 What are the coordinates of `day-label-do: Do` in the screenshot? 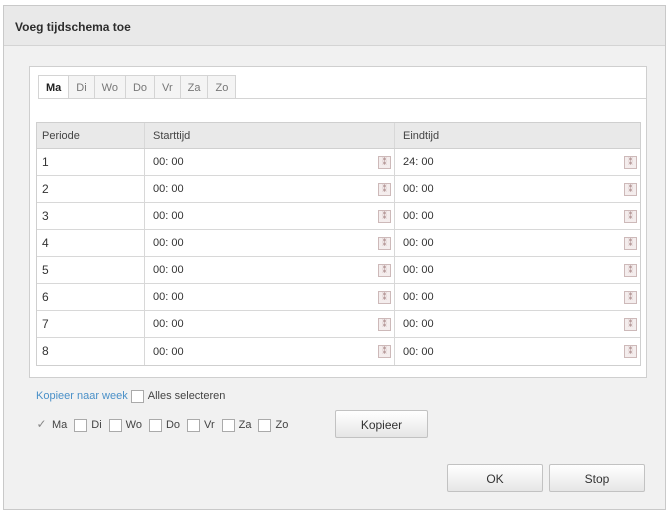 It's located at (173, 425).